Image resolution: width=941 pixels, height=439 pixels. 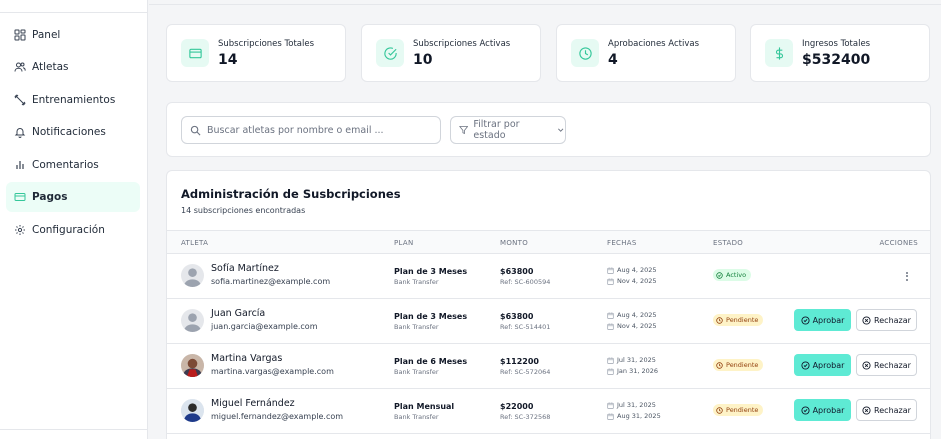 What do you see at coordinates (322, 130) in the screenshot?
I see `search-input` at bounding box center [322, 130].